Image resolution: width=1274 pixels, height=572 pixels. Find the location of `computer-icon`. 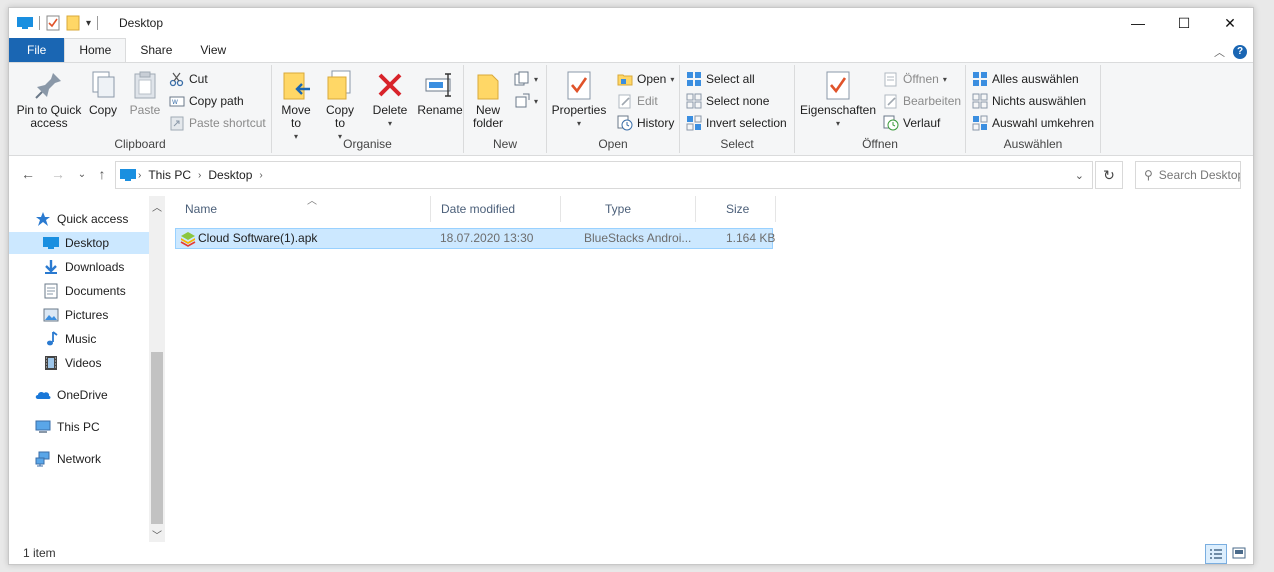

computer-icon is located at coordinates (43, 426).